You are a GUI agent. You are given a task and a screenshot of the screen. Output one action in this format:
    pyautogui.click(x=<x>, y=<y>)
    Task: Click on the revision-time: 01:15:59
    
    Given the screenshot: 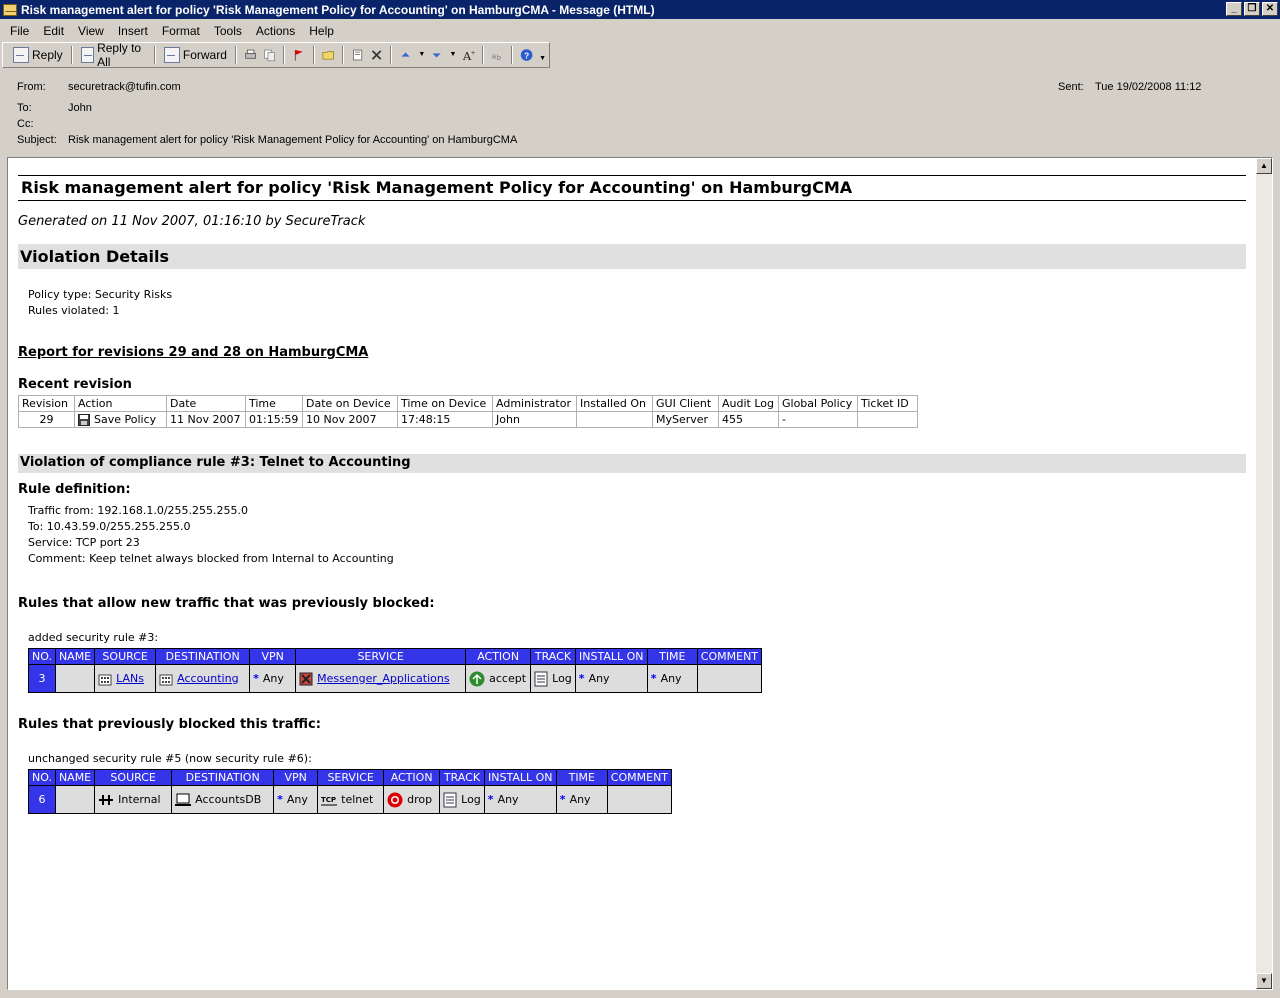 What is the action you would take?
    pyautogui.click(x=274, y=419)
    